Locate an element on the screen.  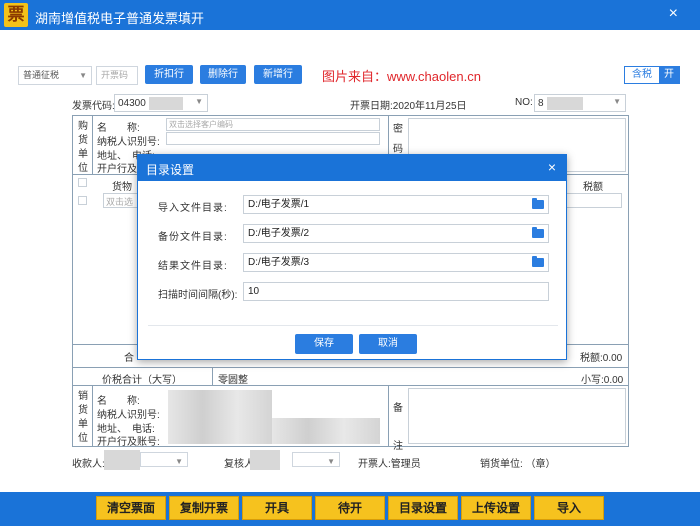
seller-tax-label: 纳税人识别号: is located at coordinates (128, 415).